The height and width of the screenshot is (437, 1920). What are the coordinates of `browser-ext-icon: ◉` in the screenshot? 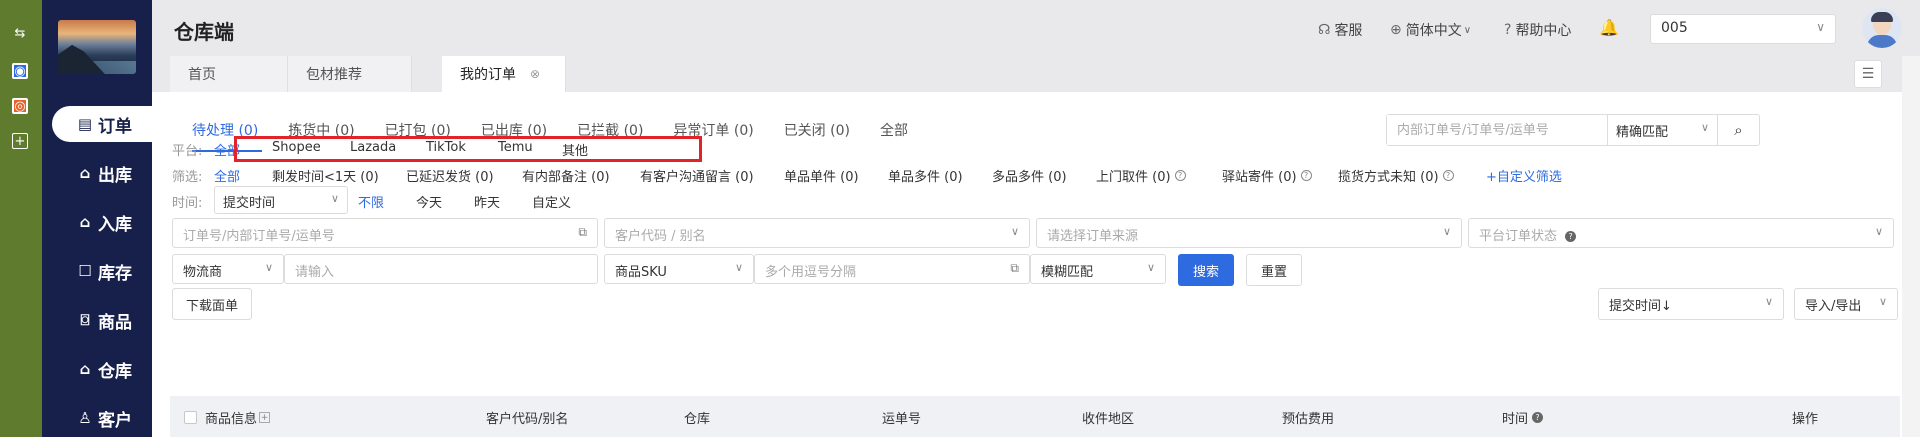 It's located at (20, 71).